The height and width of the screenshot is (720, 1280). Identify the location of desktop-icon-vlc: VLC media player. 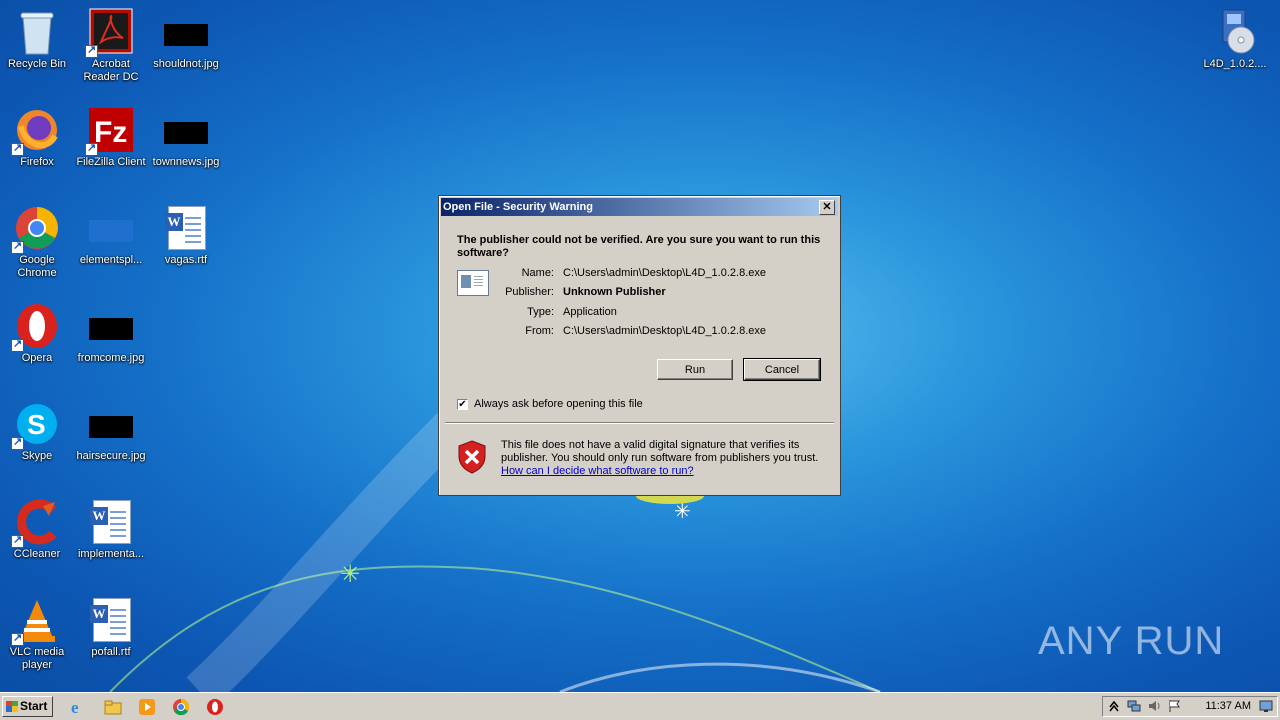
(37, 633).